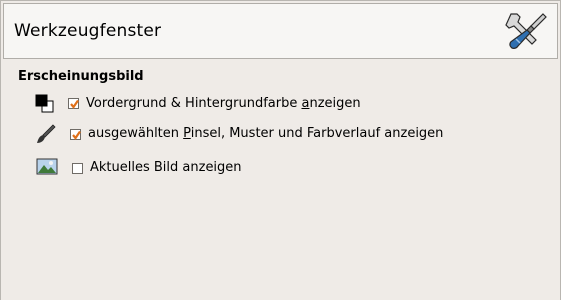 This screenshot has height=300, width=561. Describe the element at coordinates (77, 168) in the screenshot. I see `active-image-checkbox` at that location.